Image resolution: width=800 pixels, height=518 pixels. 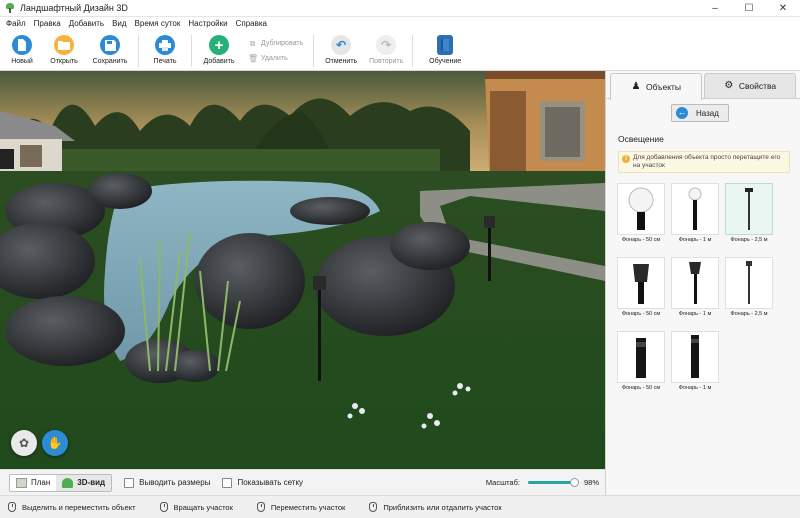 What do you see at coordinates (656, 86) in the screenshot?
I see `tab-objects: ♟ Объекты` at bounding box center [656, 86].